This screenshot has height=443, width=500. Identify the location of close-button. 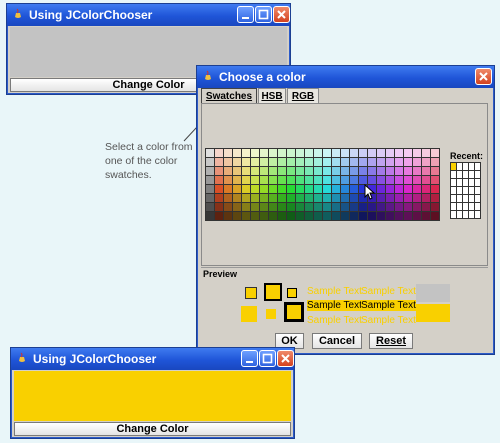
(285, 358).